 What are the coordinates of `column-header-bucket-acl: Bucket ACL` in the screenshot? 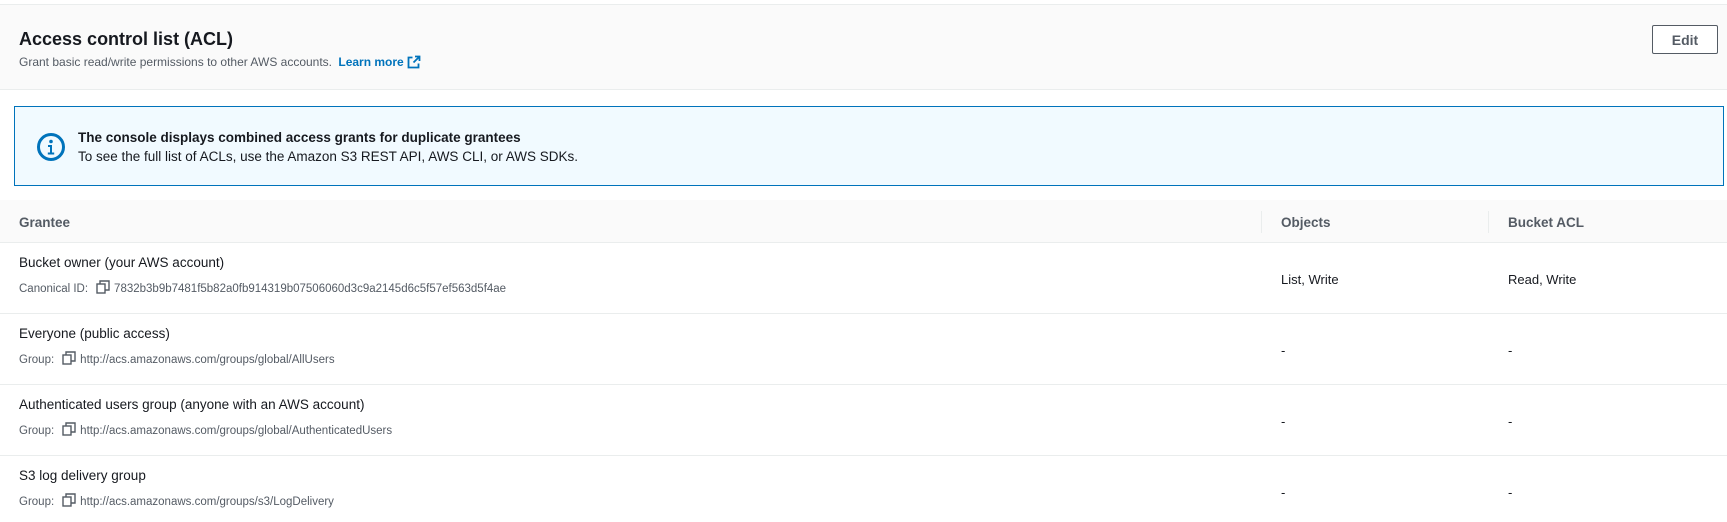 It's located at (1546, 222).